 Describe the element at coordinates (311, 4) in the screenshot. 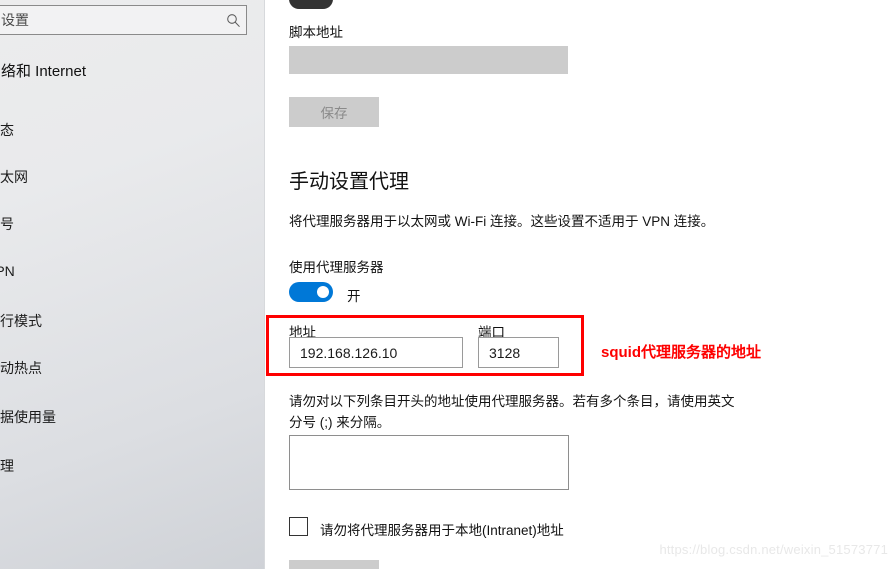

I see `auto-proxy-toggle-cutoff` at that location.